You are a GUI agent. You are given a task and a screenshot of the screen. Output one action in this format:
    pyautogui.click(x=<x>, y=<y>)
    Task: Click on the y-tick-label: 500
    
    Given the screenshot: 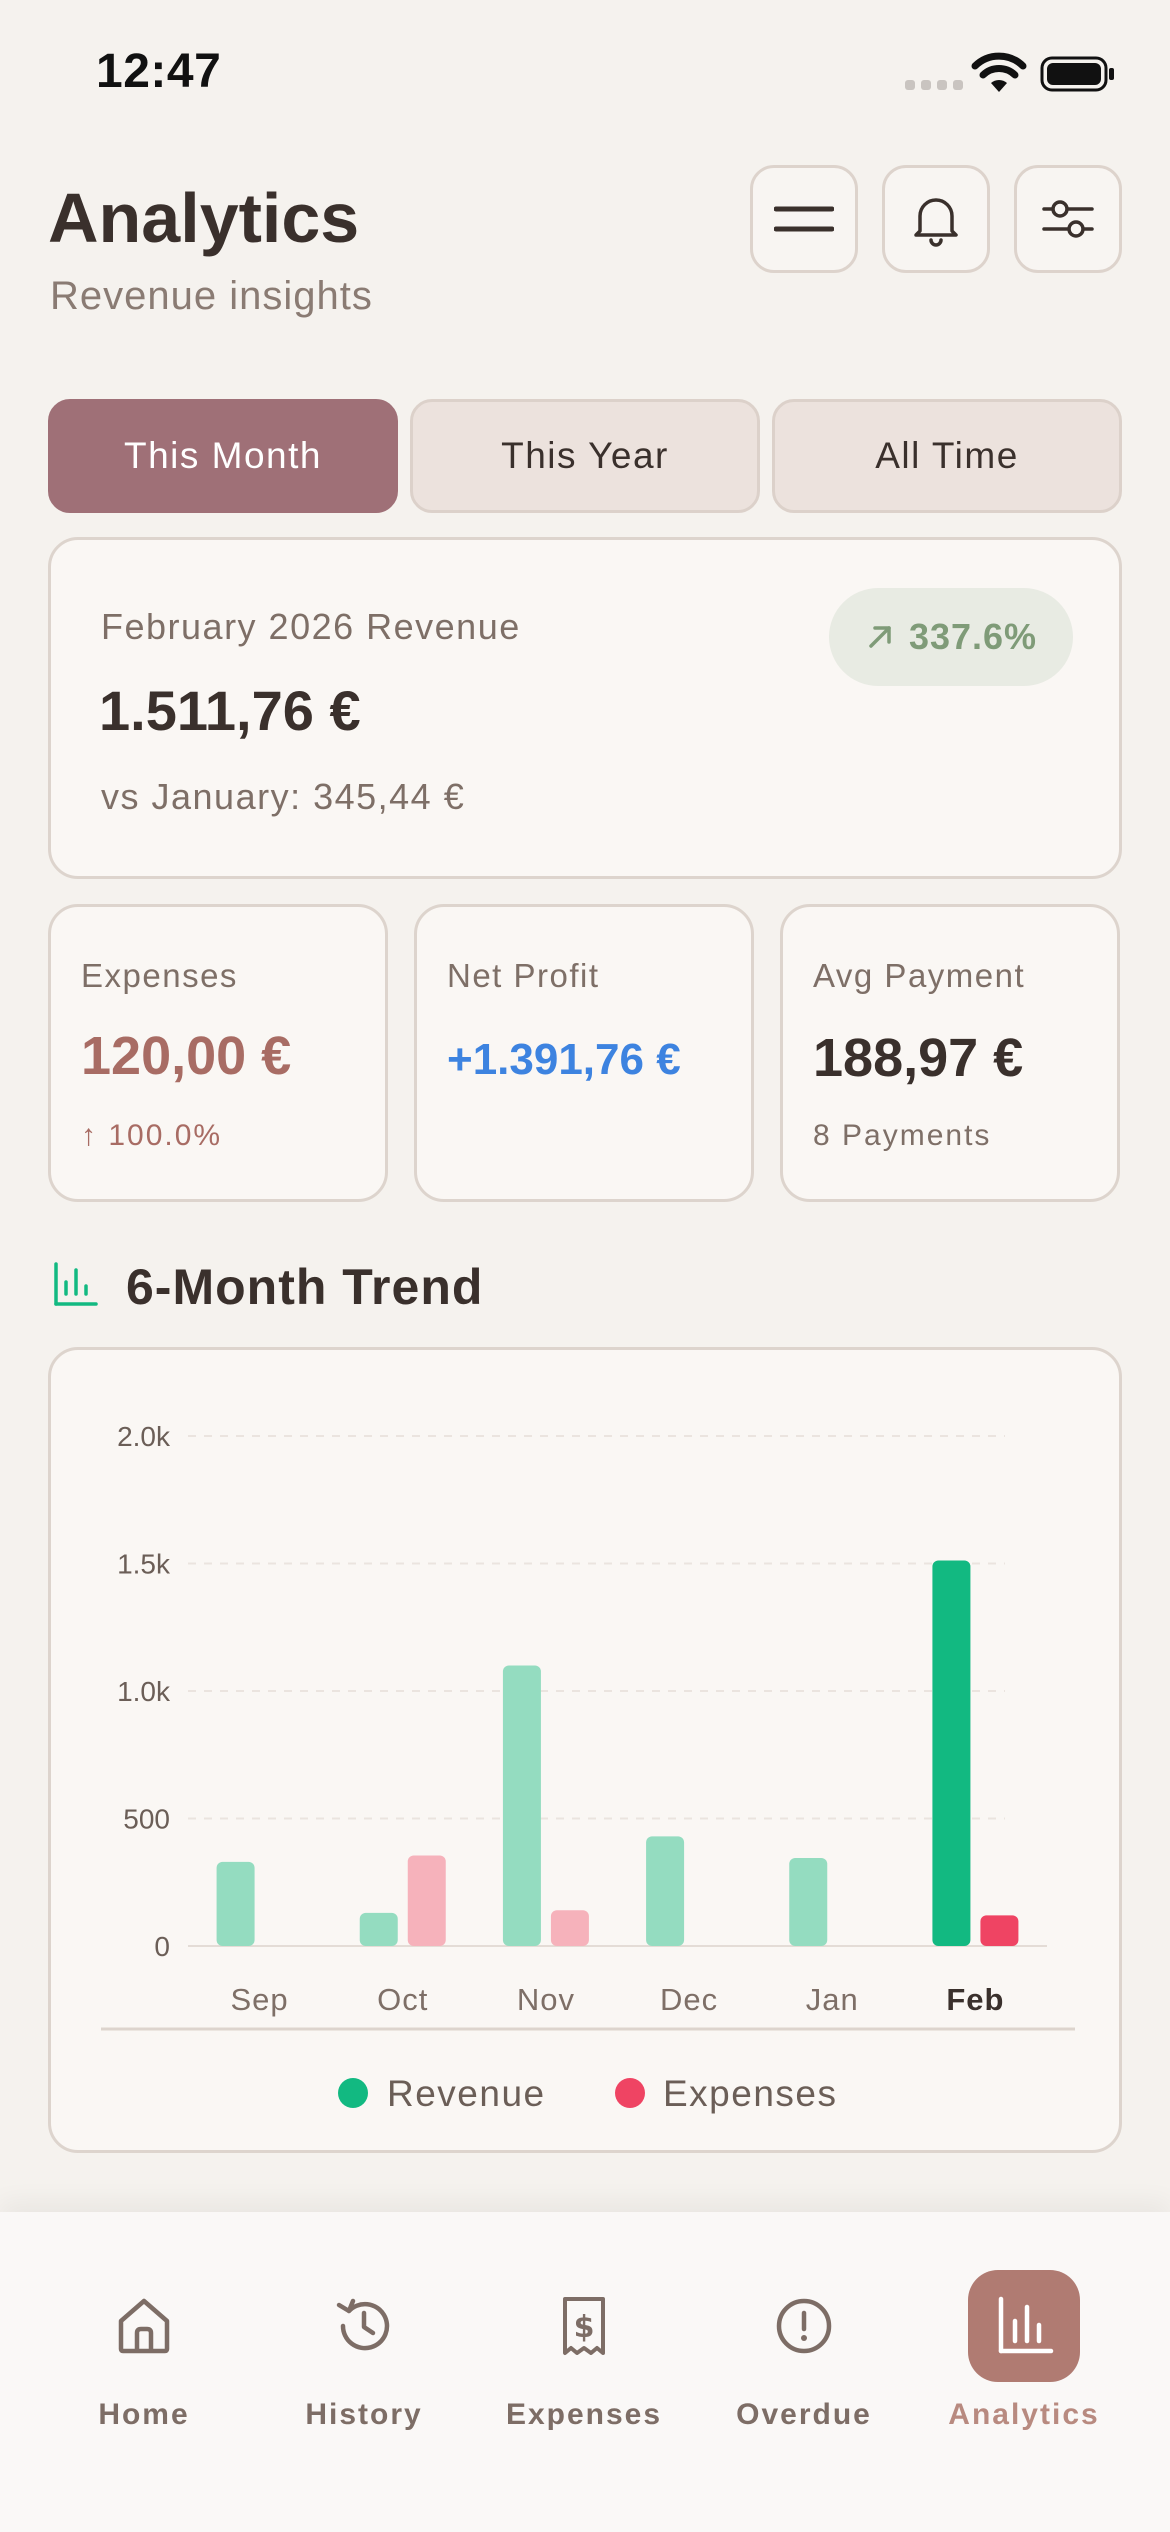 What is the action you would take?
    pyautogui.click(x=146, y=1819)
    